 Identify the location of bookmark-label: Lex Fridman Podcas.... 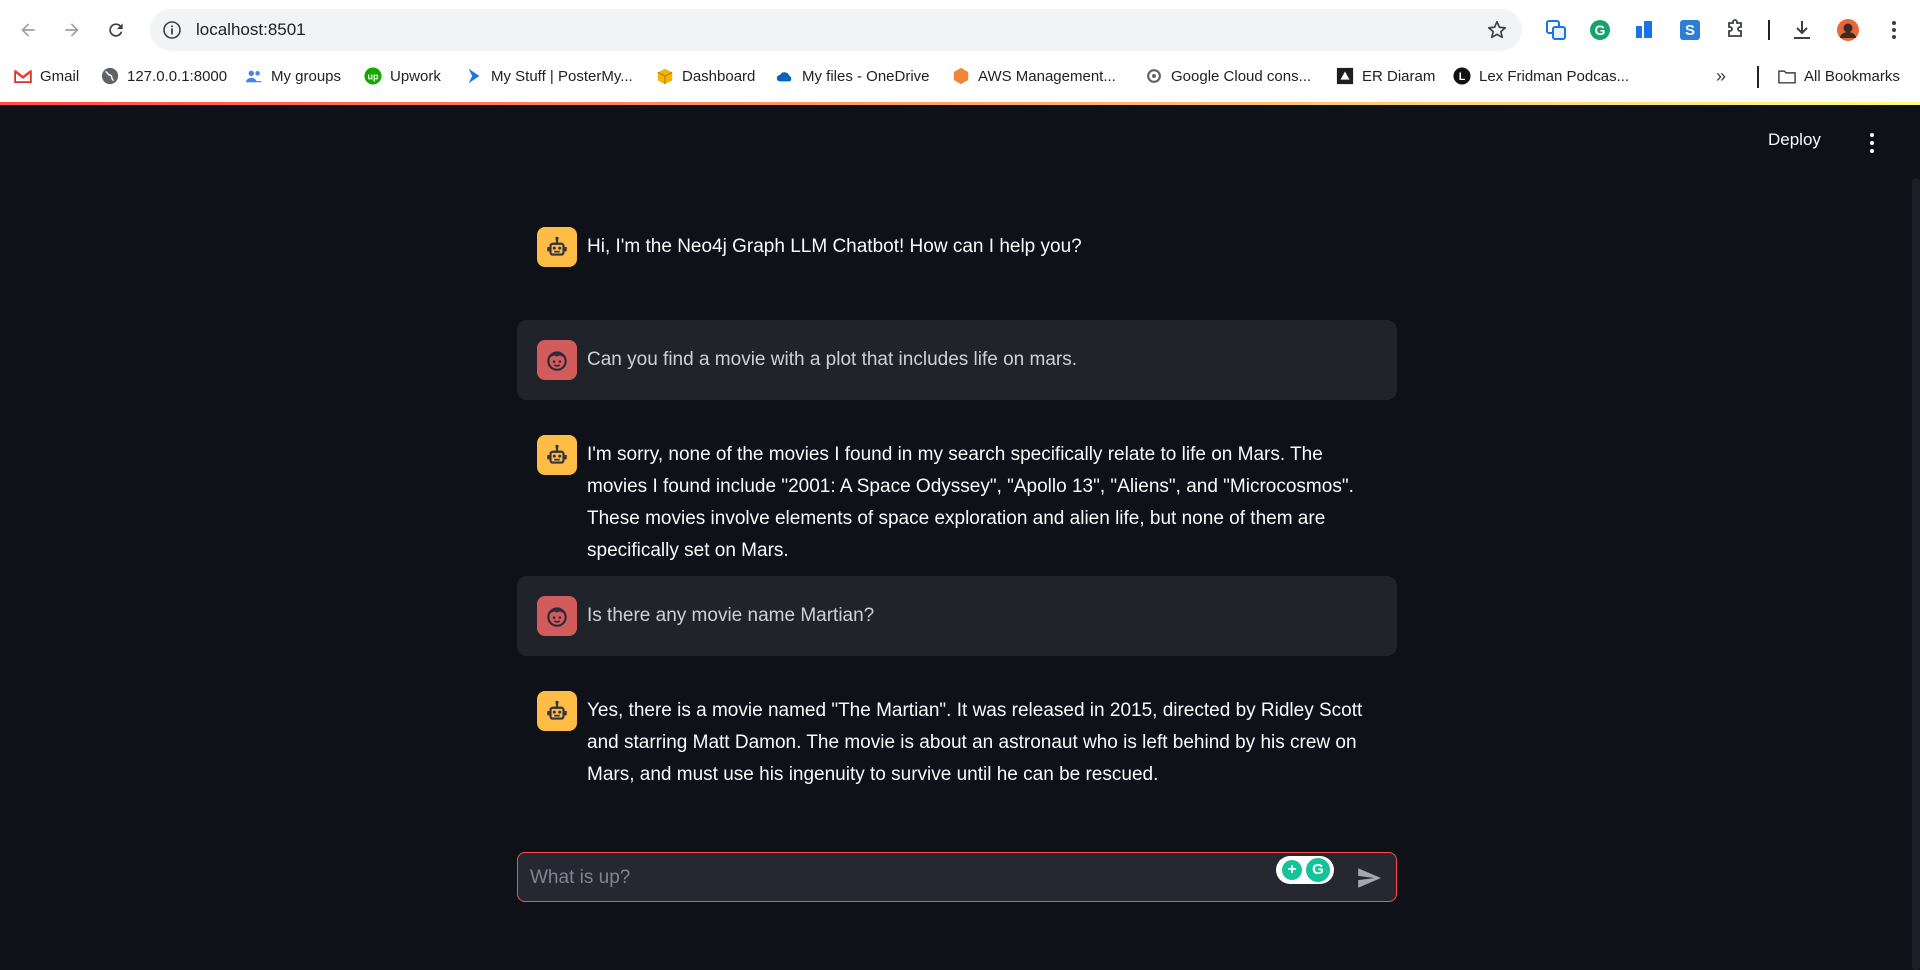
(1554, 76).